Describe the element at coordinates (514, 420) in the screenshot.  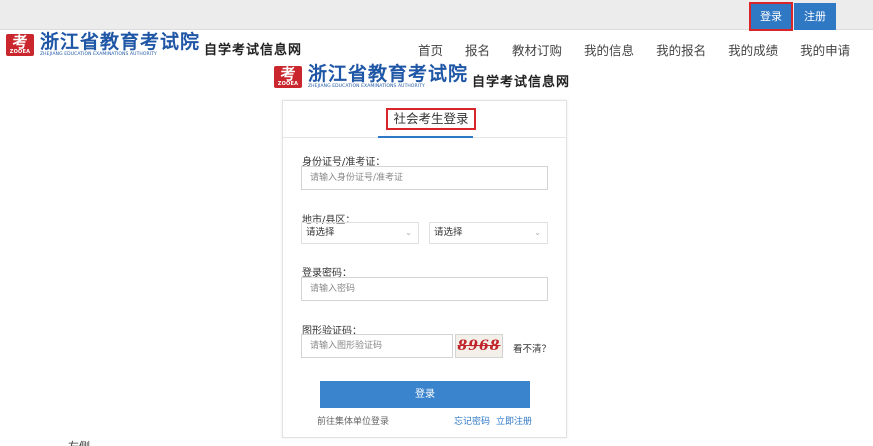
I see `register-now-link: 立即注册` at that location.